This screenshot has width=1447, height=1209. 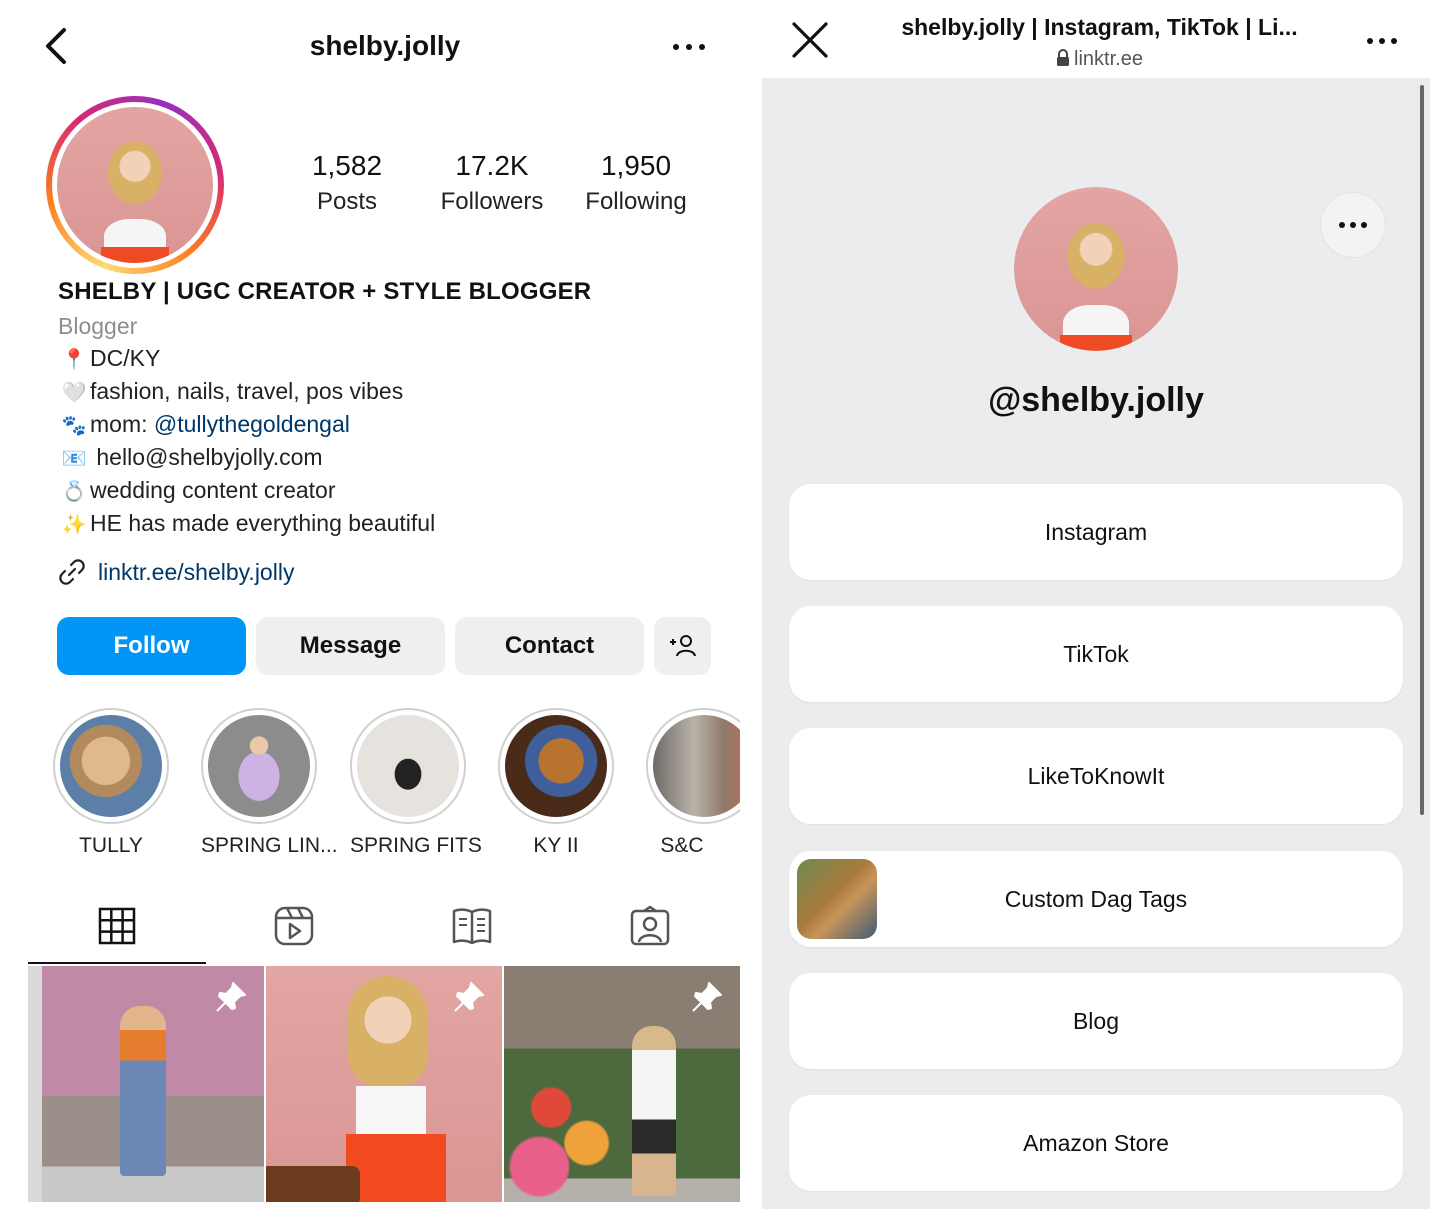 I want to click on avatar-photo, so click(x=1096, y=269).